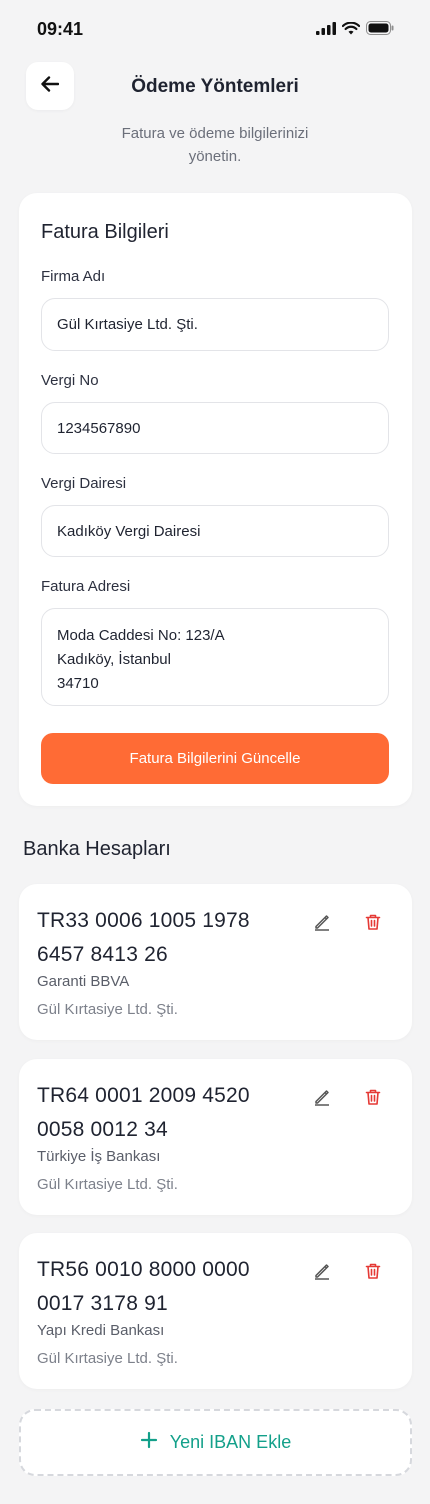 The height and width of the screenshot is (1504, 430). What do you see at coordinates (380, 30) in the screenshot?
I see `battery-icon` at bounding box center [380, 30].